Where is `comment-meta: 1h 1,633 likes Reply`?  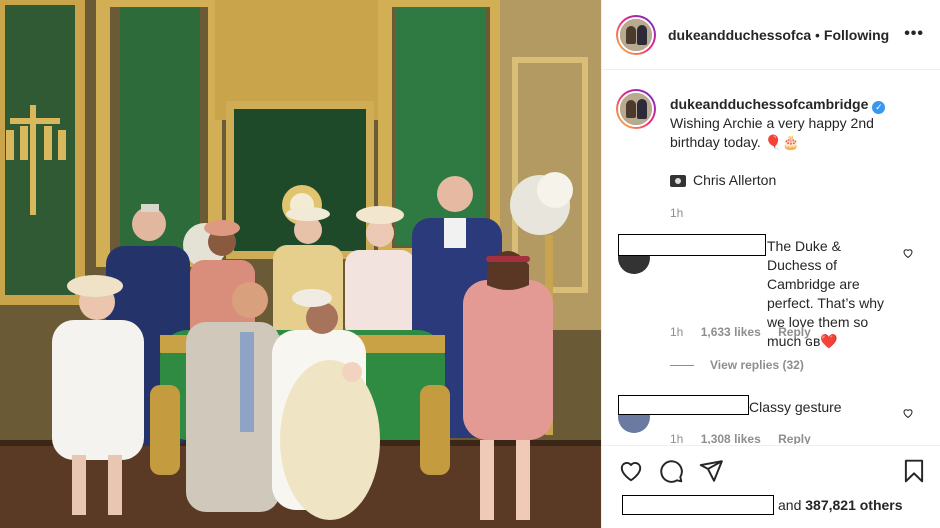 comment-meta: 1h 1,633 likes Reply is located at coordinates (747, 332).